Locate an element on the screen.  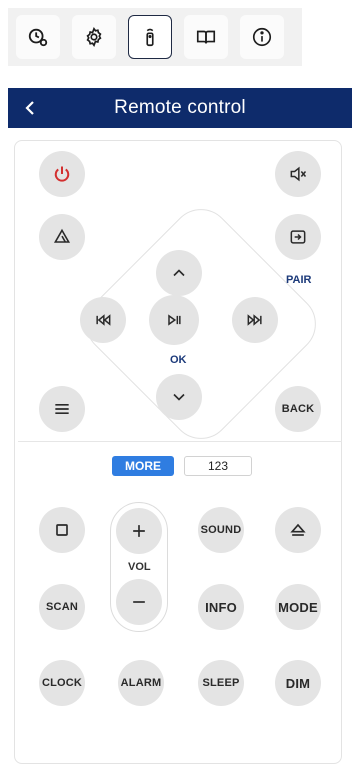
sound-button: SOUND is located at coordinates (221, 530).